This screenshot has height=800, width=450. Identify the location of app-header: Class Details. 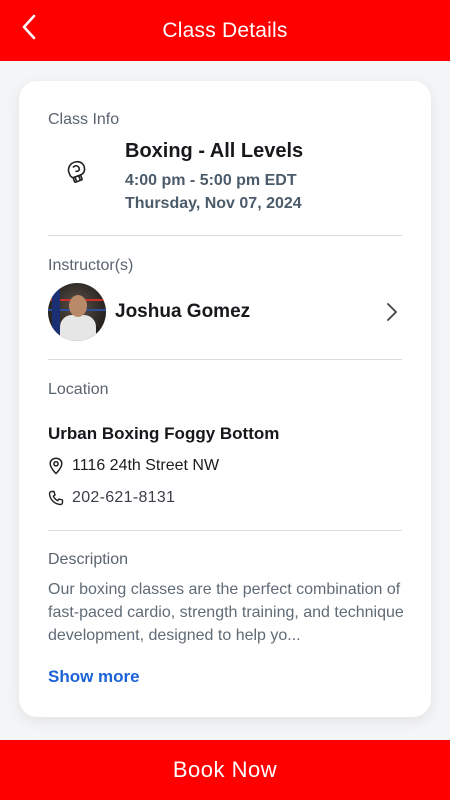
(225, 30).